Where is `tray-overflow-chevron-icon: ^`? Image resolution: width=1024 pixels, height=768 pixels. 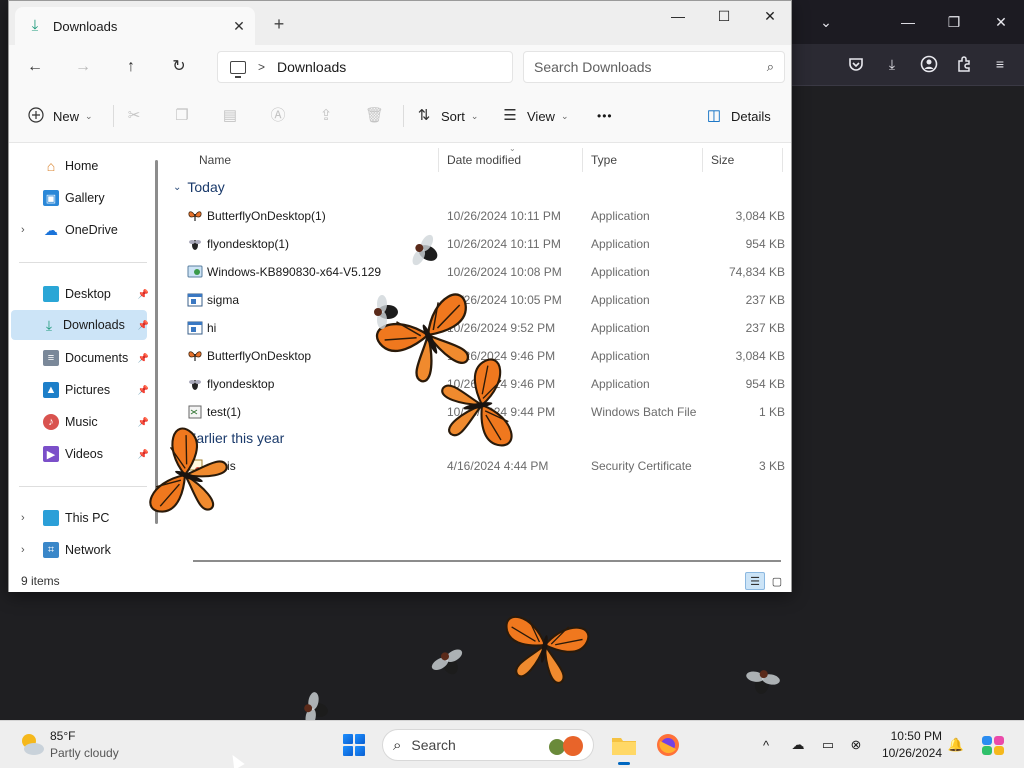 tray-overflow-chevron-icon: ^ is located at coordinates (766, 745).